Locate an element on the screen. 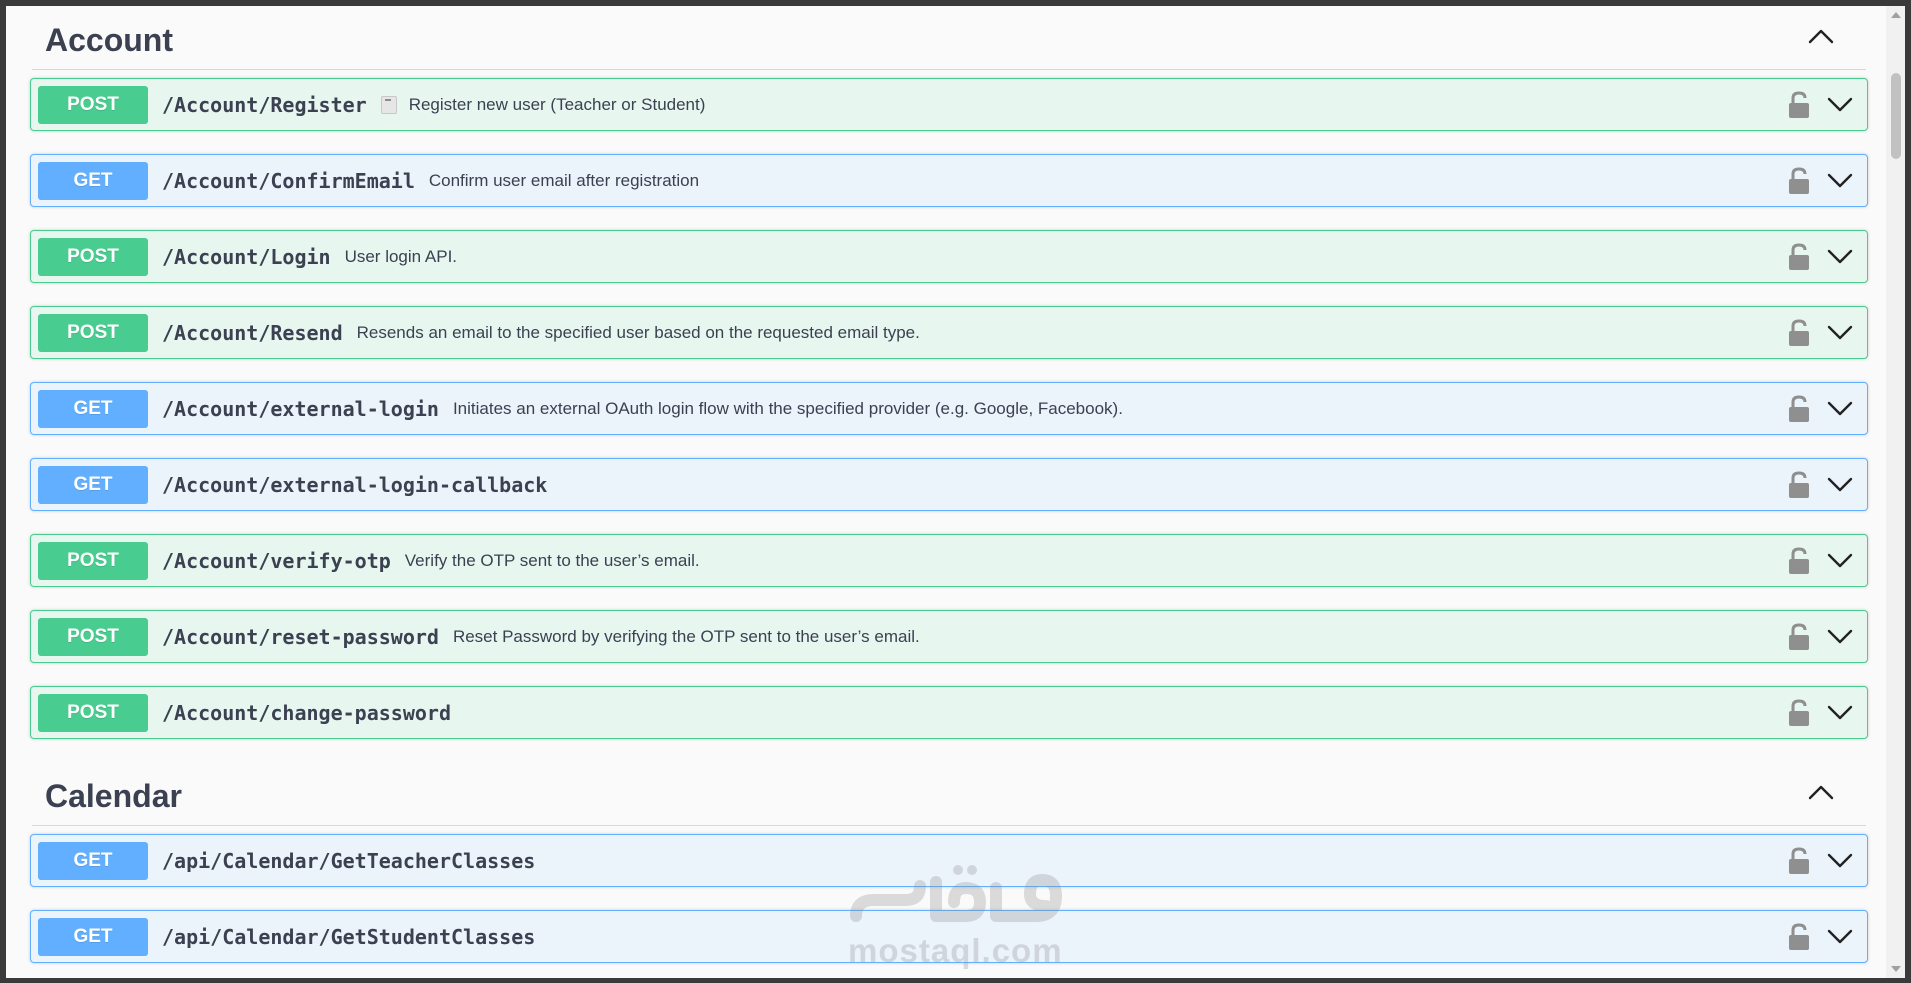  tag-title: Account is located at coordinates (109, 40).